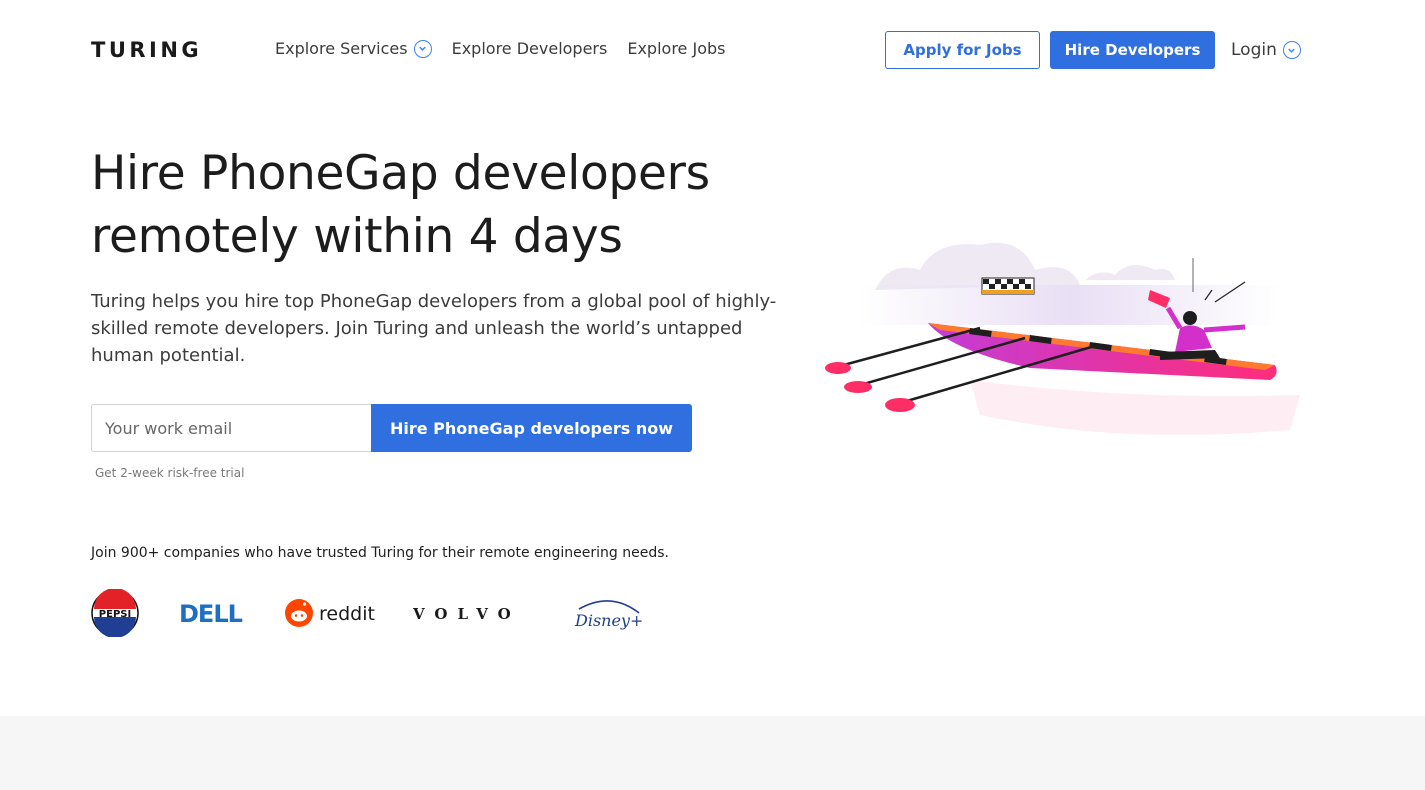  I want to click on login-menu: Login, so click(1266, 50).